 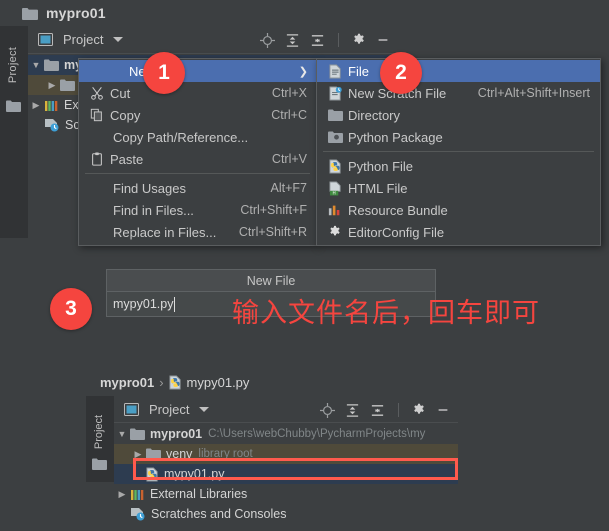 I want to click on menu-label: HTML File, so click(x=378, y=188).